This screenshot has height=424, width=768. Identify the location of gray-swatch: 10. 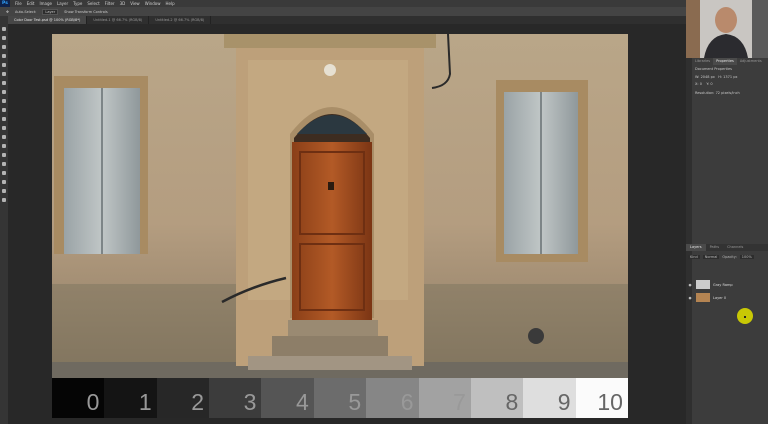
(601, 398).